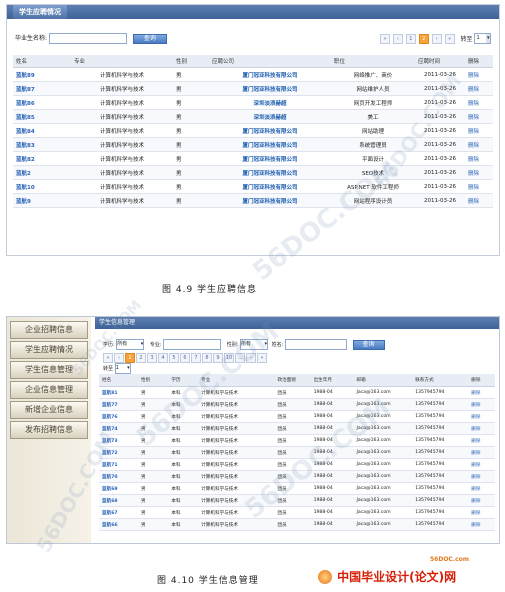  I want to click on company-cell: 厦门冠亚科技有限公司, so click(270, 130).